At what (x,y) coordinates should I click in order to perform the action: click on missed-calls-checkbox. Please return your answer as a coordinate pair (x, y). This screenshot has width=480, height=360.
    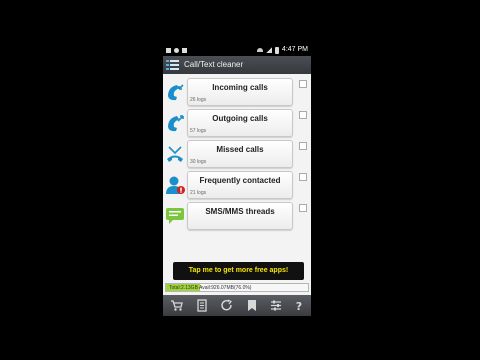
    Looking at the image, I should click on (303, 146).